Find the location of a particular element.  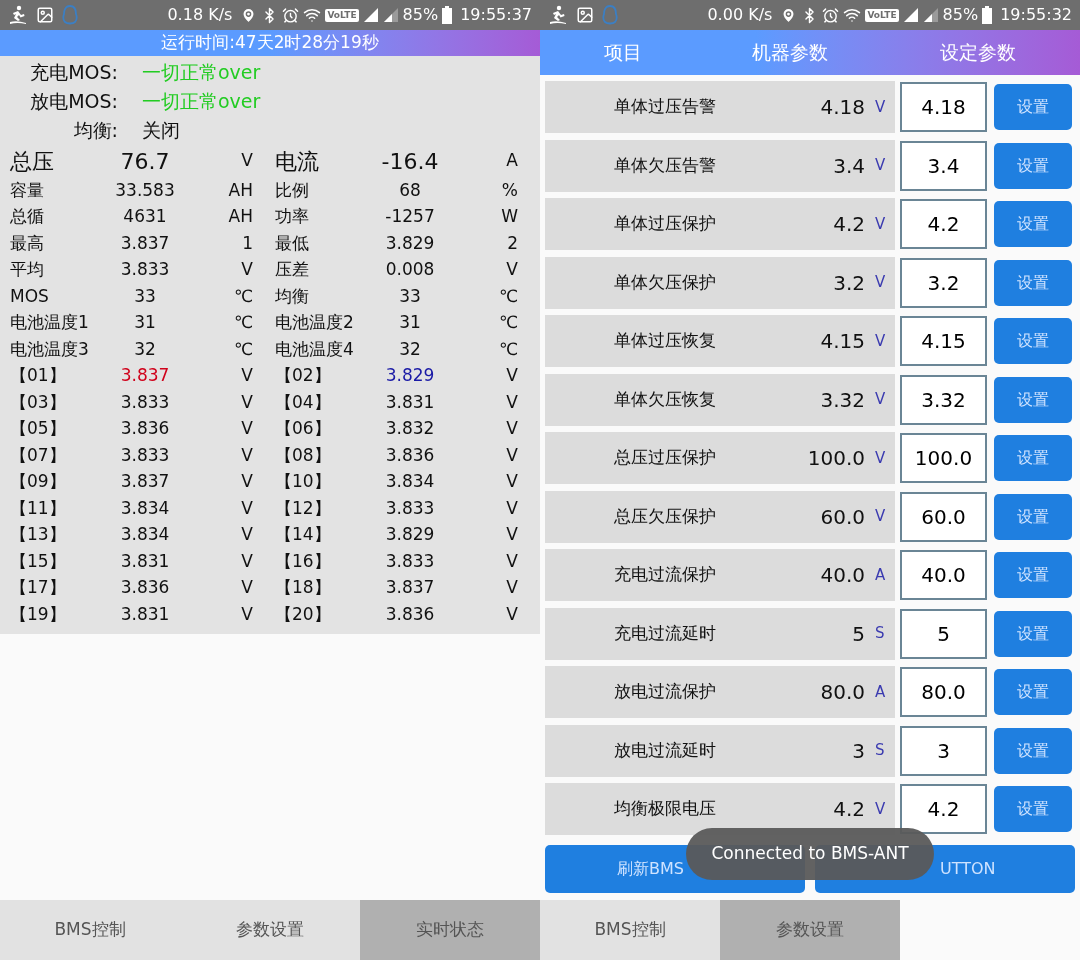

param-name: 单体过压恢复 is located at coordinates (665, 341).